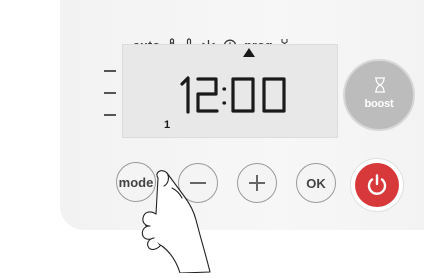 The image size is (424, 278). I want to click on power-icon, so click(377, 184).